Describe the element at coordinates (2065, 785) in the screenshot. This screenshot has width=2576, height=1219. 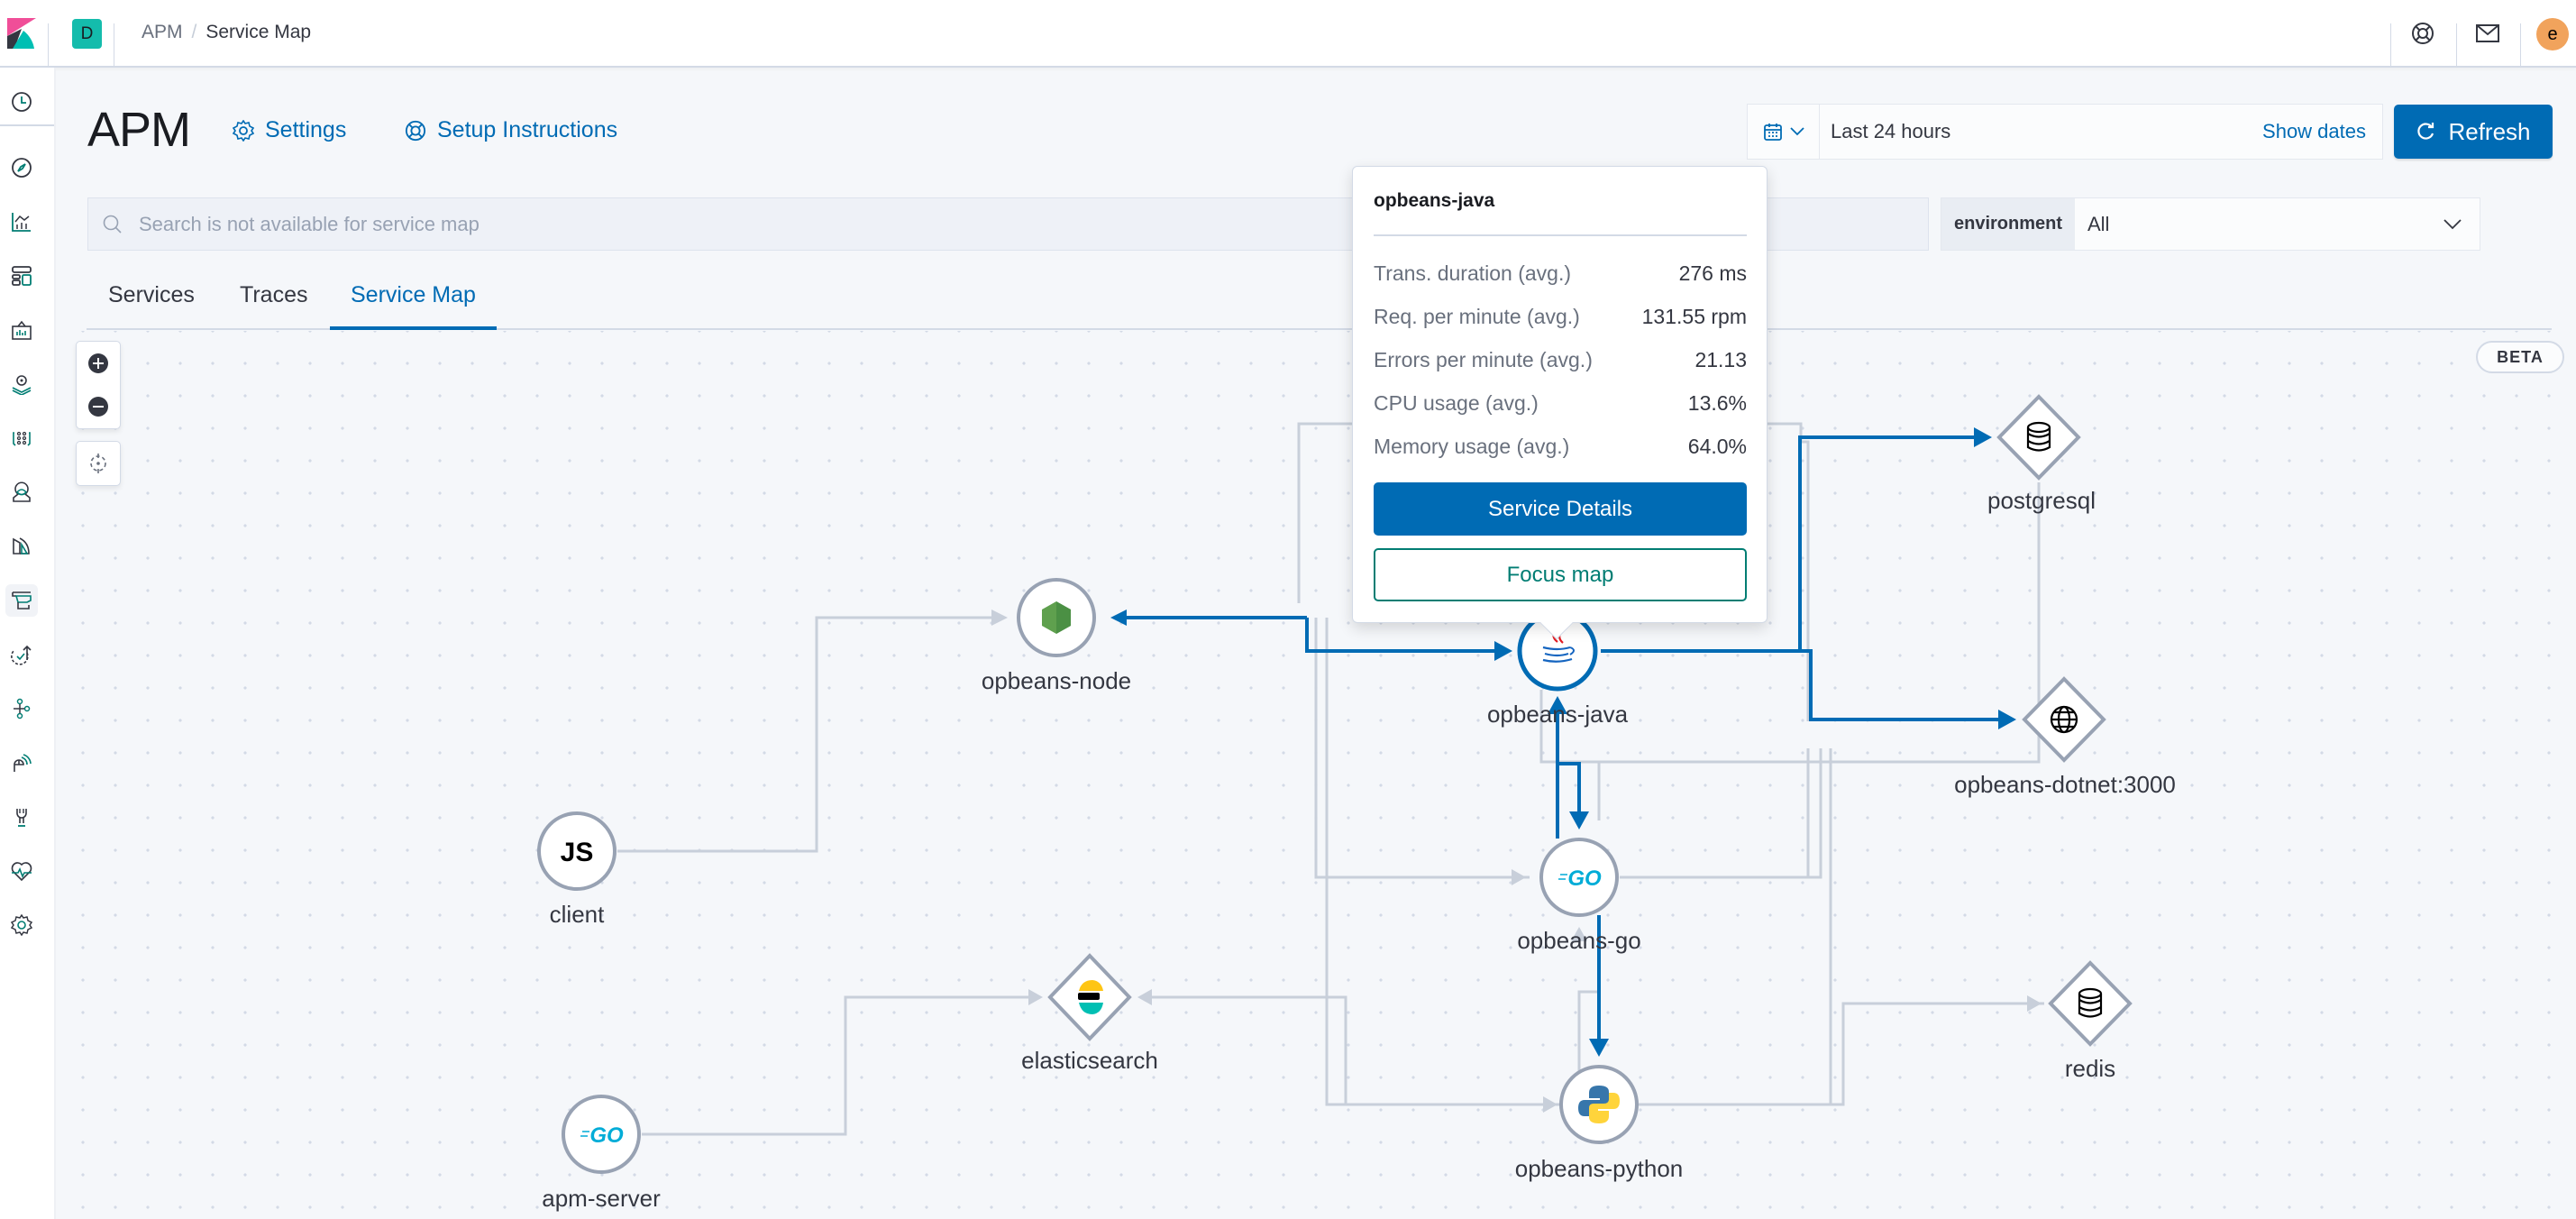
I see `node-label-opbeans-dotnet: opbeans-dotnet:3000` at that location.